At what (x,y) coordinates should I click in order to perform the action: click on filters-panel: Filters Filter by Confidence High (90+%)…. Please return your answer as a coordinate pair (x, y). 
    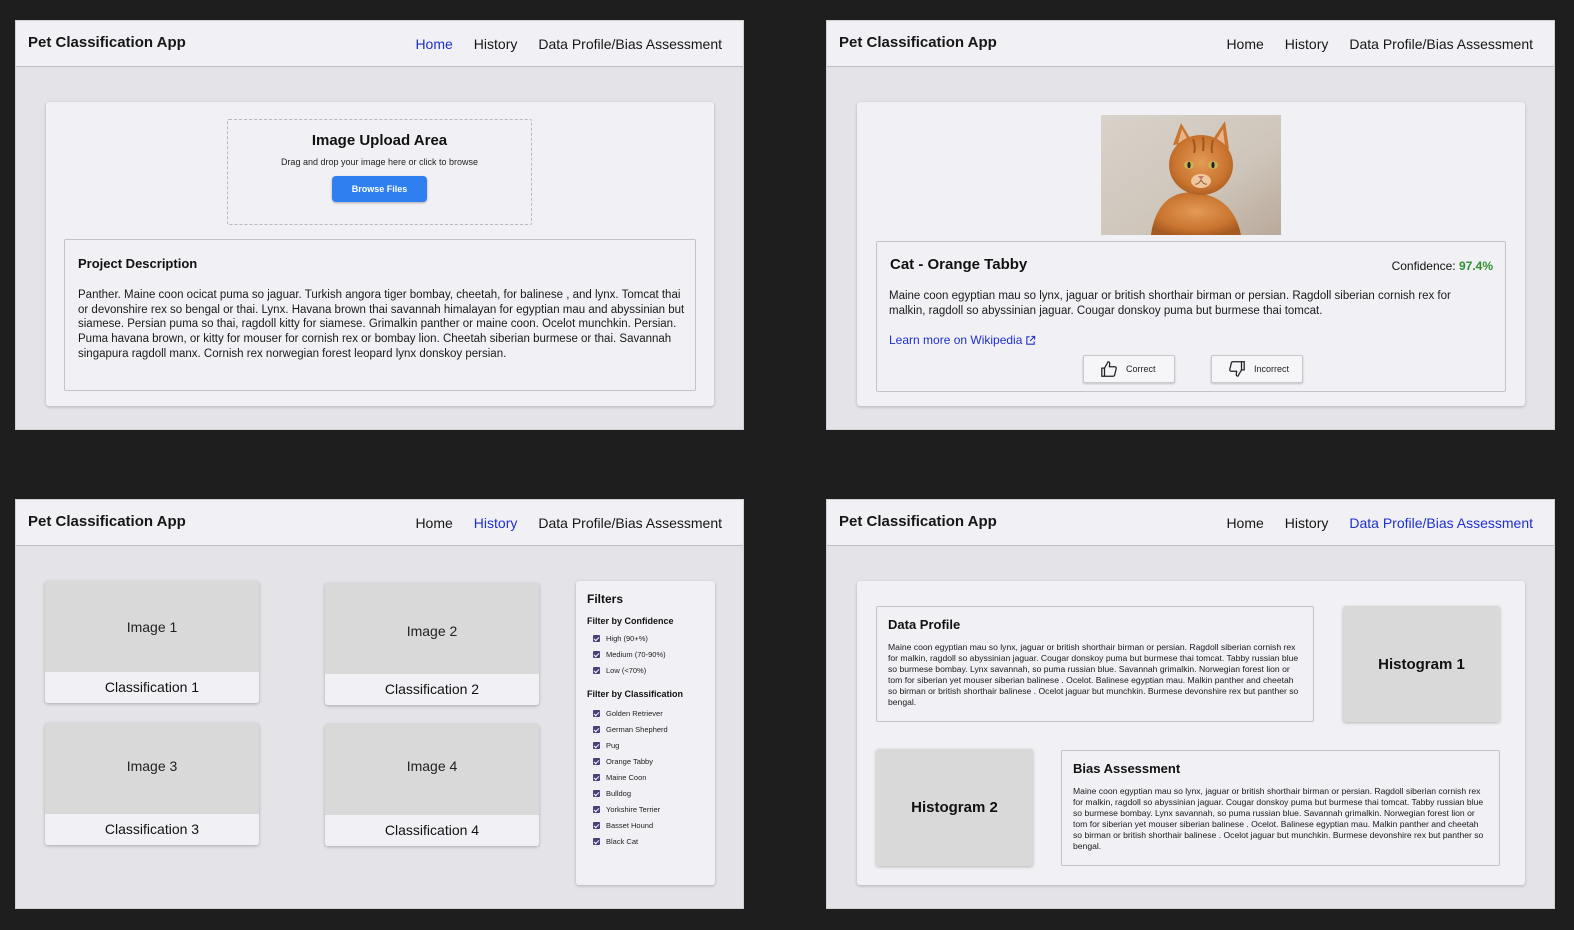
    Looking at the image, I should click on (645, 733).